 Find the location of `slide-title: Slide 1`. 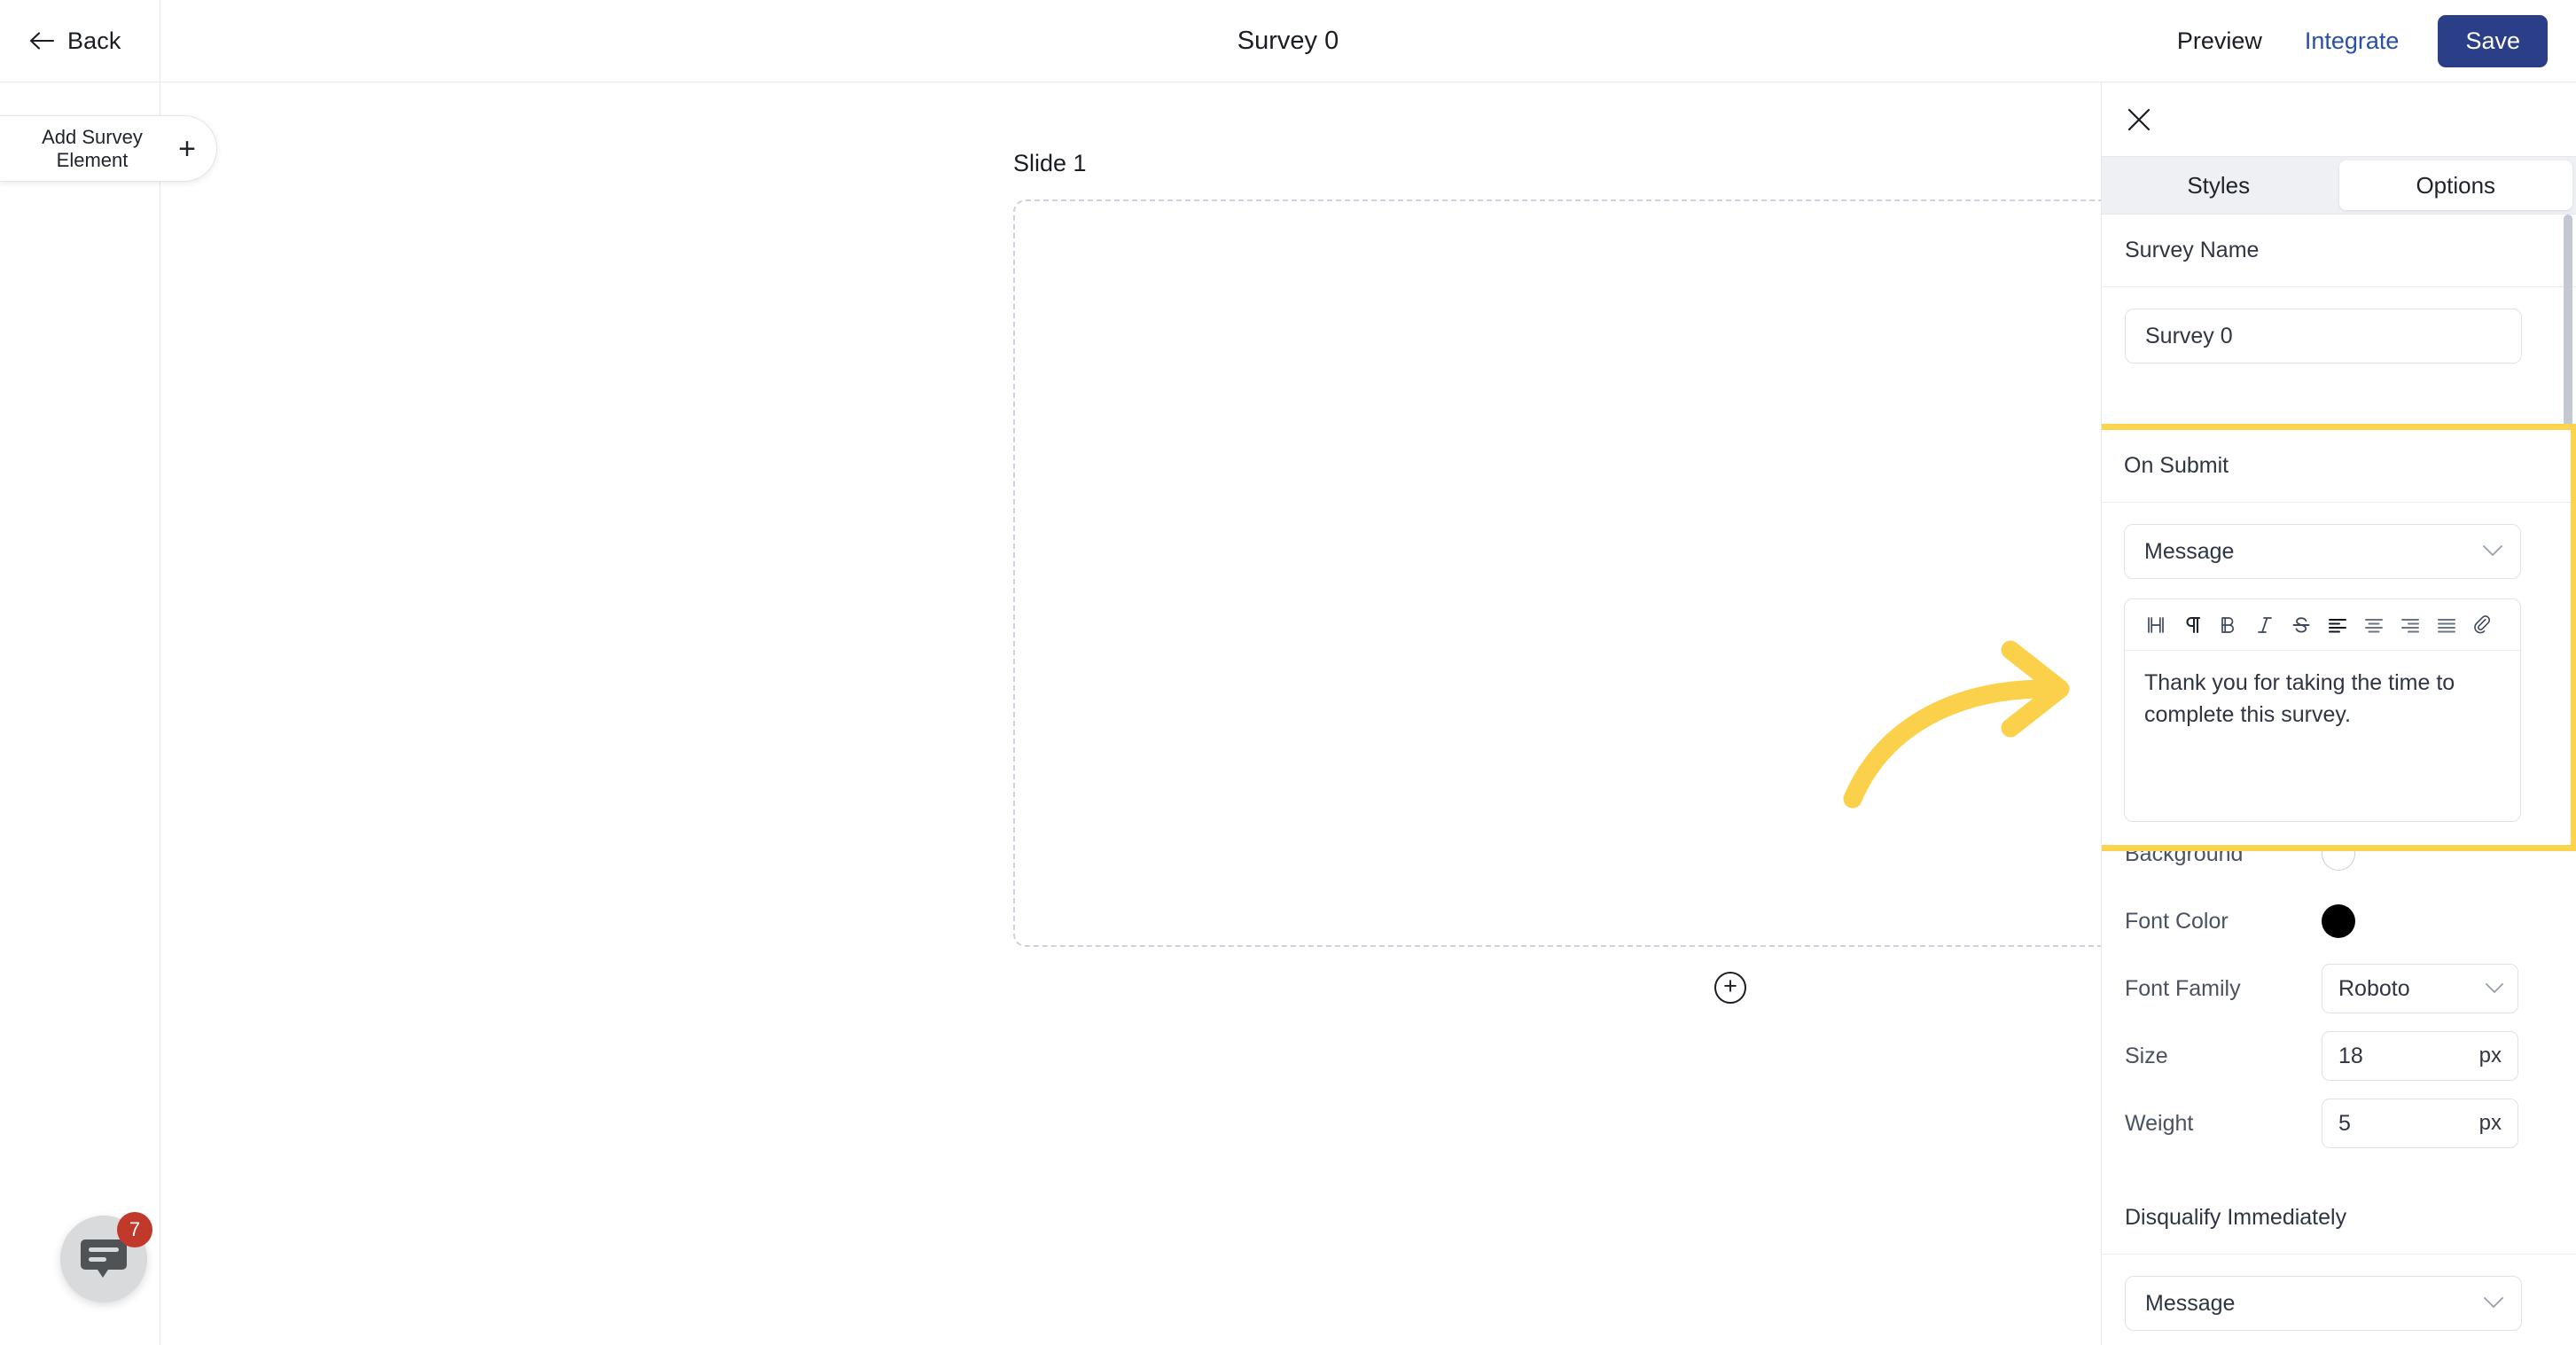

slide-title: Slide 1 is located at coordinates (1050, 162).